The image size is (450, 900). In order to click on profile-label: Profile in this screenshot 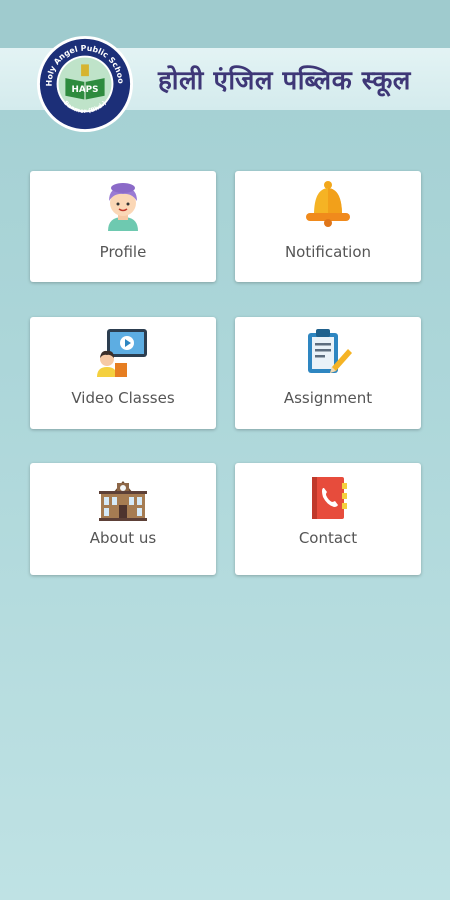, I will do `click(123, 252)`.